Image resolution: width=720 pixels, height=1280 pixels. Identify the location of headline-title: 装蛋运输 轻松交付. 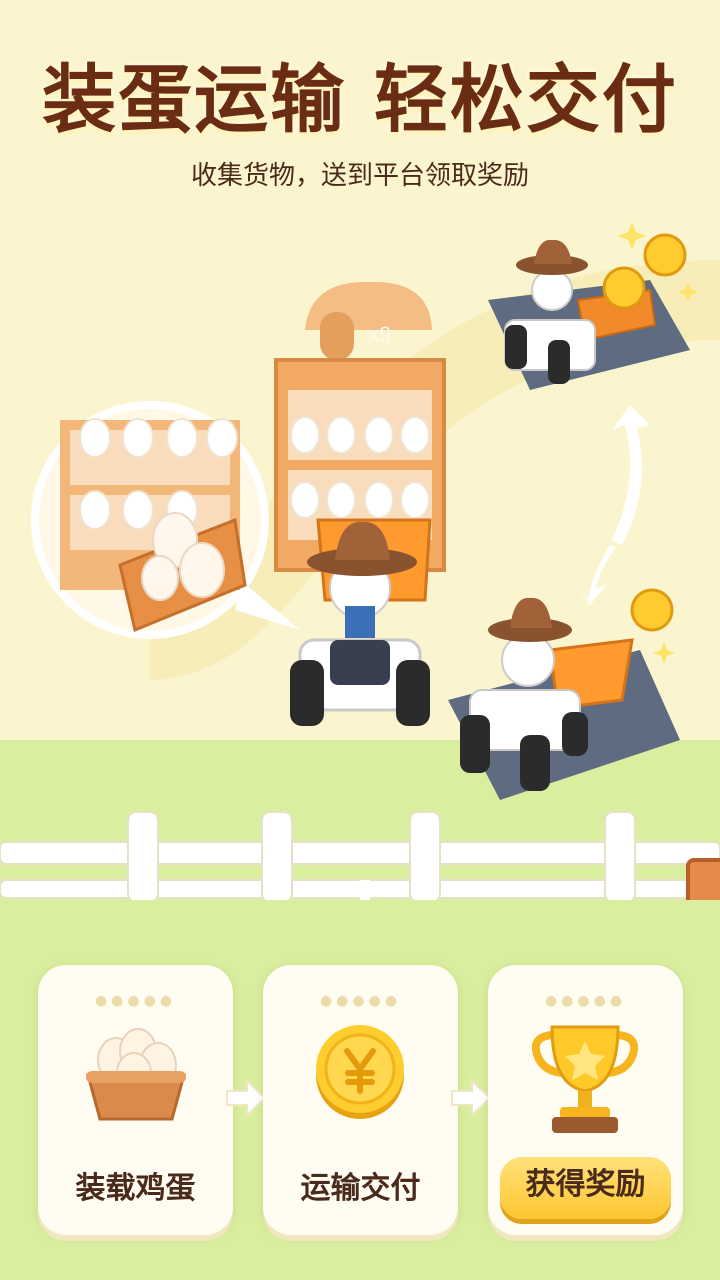
(360, 100).